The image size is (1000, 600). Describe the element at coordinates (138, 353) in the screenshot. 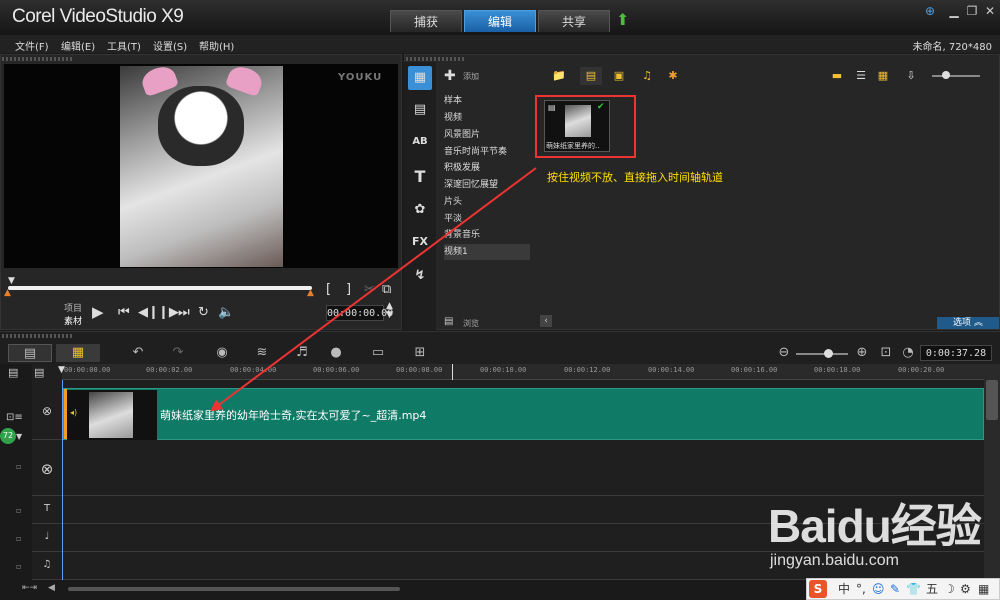

I see `undo-icon: ↶` at that location.